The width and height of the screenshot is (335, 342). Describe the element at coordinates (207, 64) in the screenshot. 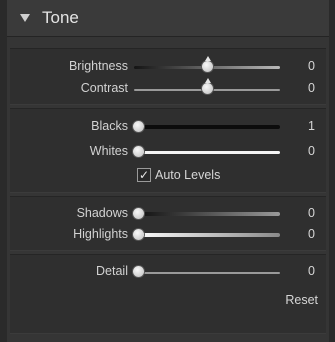

I see `brightness-slider-knob` at that location.